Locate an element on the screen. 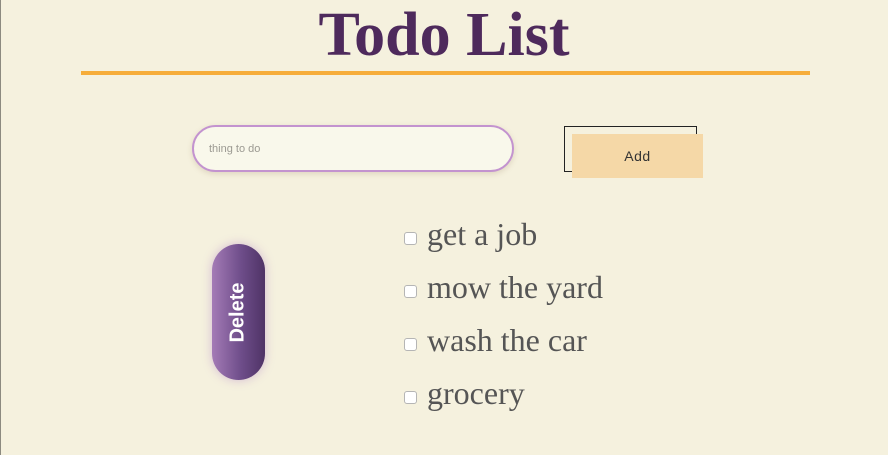 Image resolution: width=888 pixels, height=455 pixels. todo-item: mow the yard is located at coordinates (503, 286).